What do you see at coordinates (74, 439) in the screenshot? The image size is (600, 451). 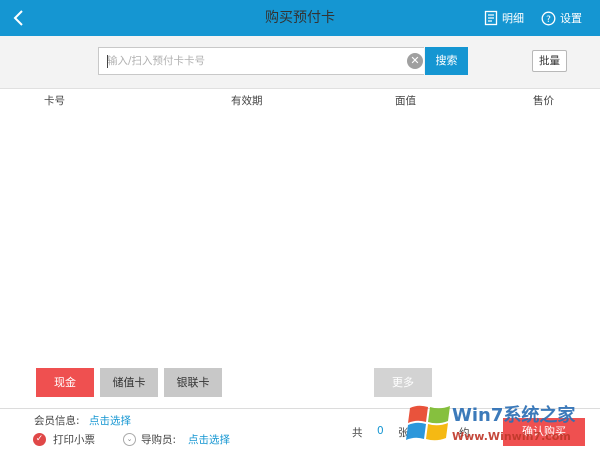 I see `print-receipt-label: 打印小票` at bounding box center [74, 439].